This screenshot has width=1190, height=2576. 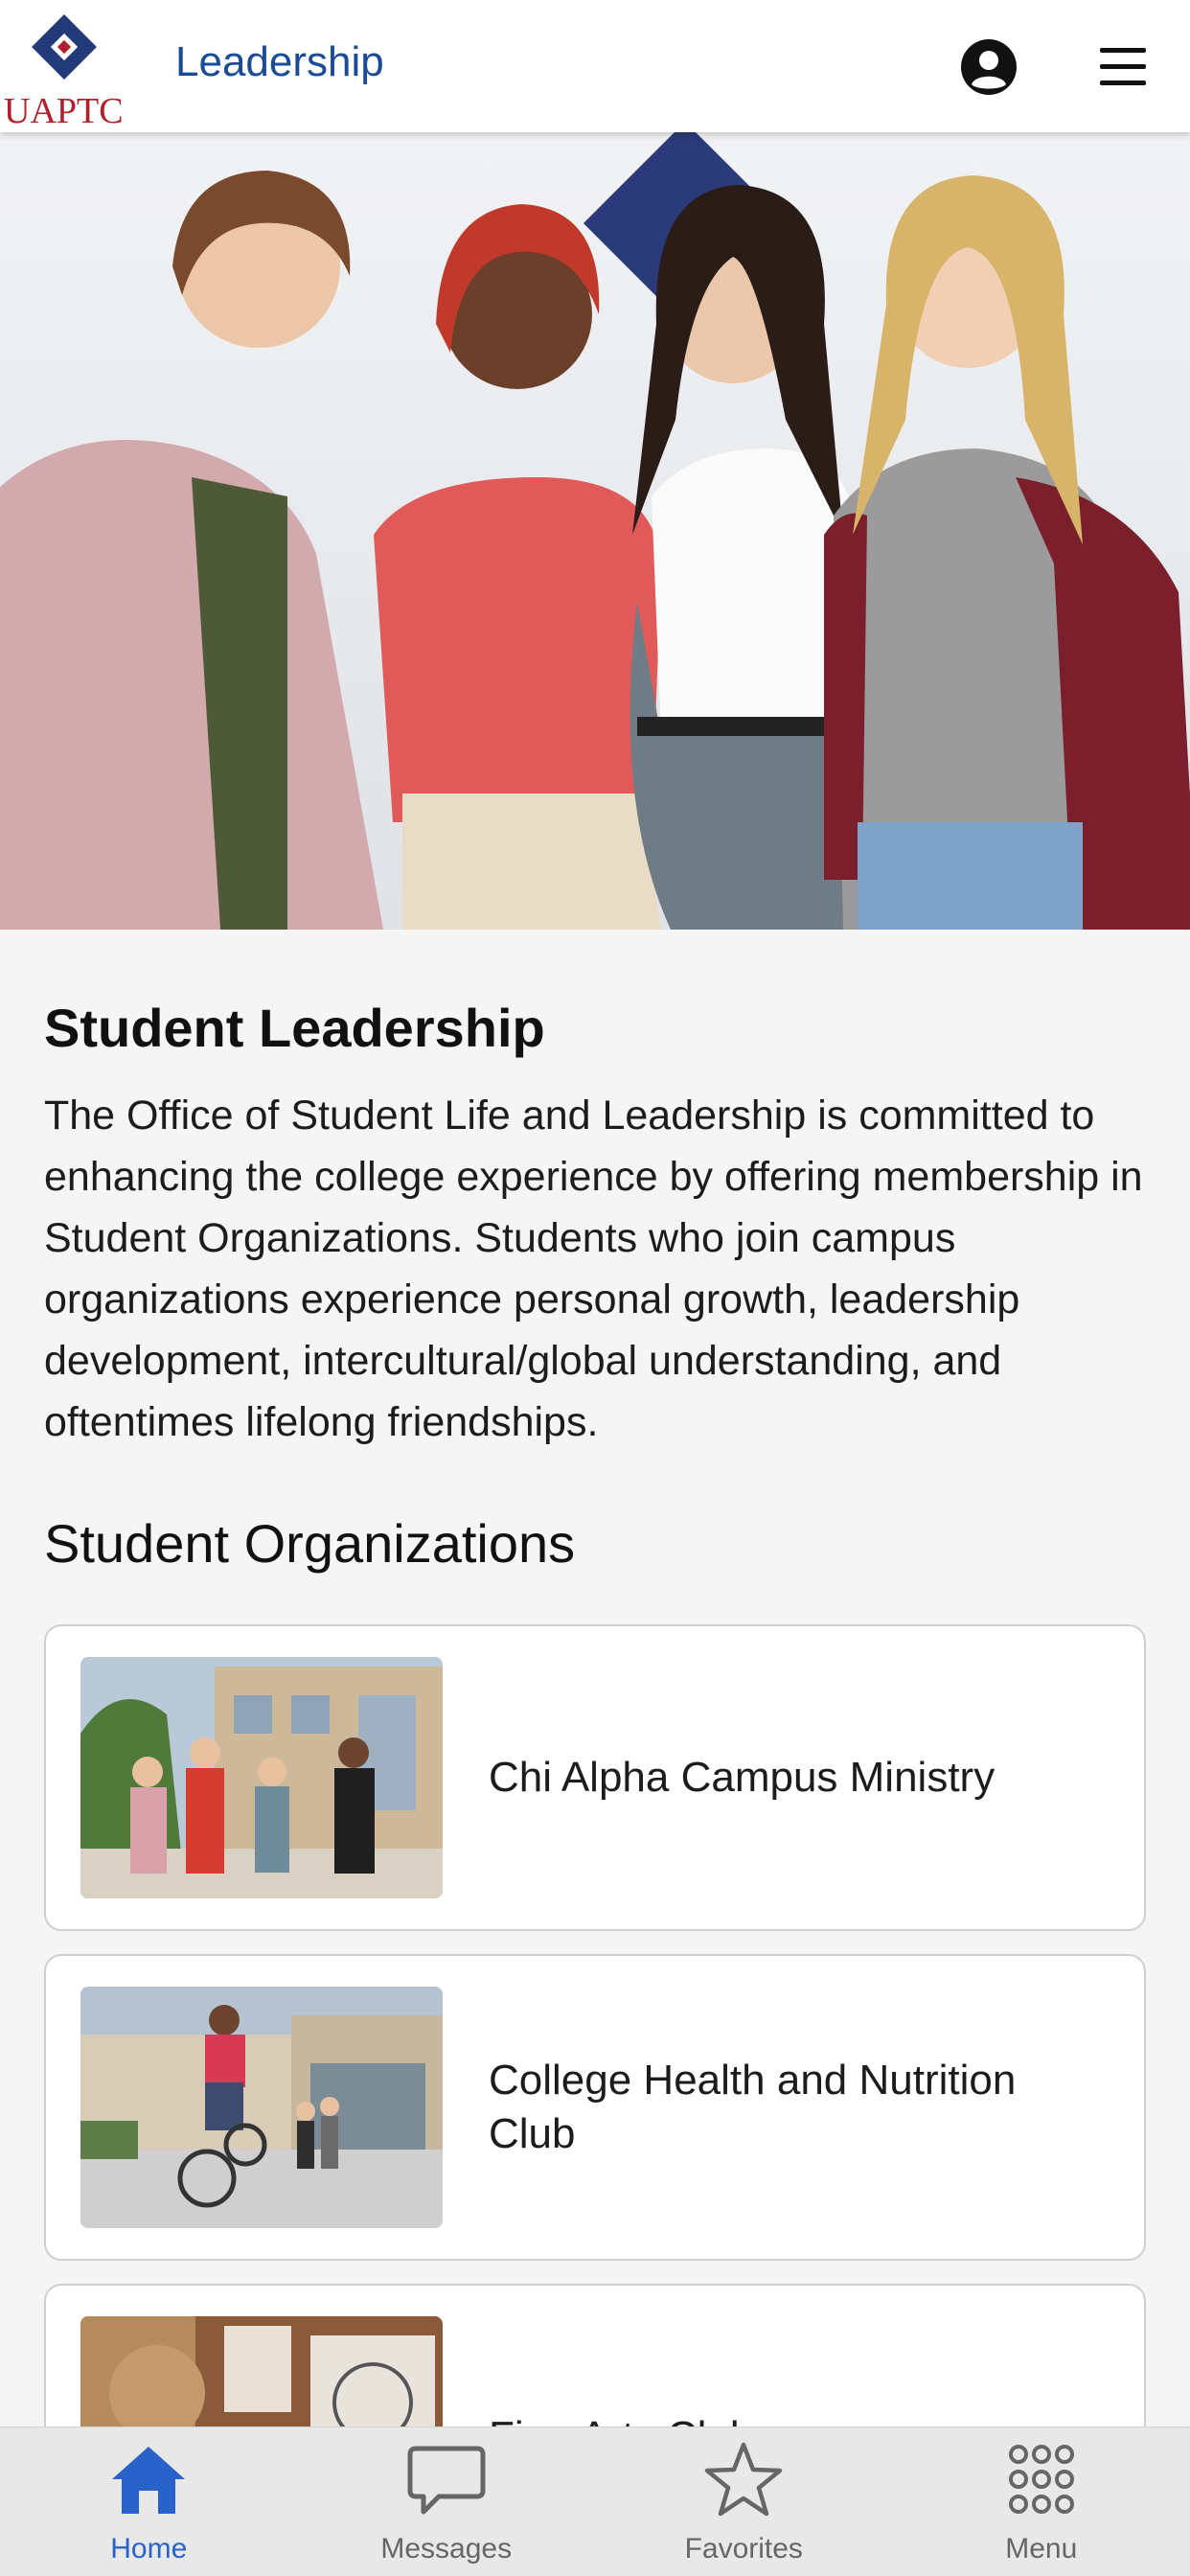 I want to click on org-photo-student-cycling, so click(x=262, y=2107).